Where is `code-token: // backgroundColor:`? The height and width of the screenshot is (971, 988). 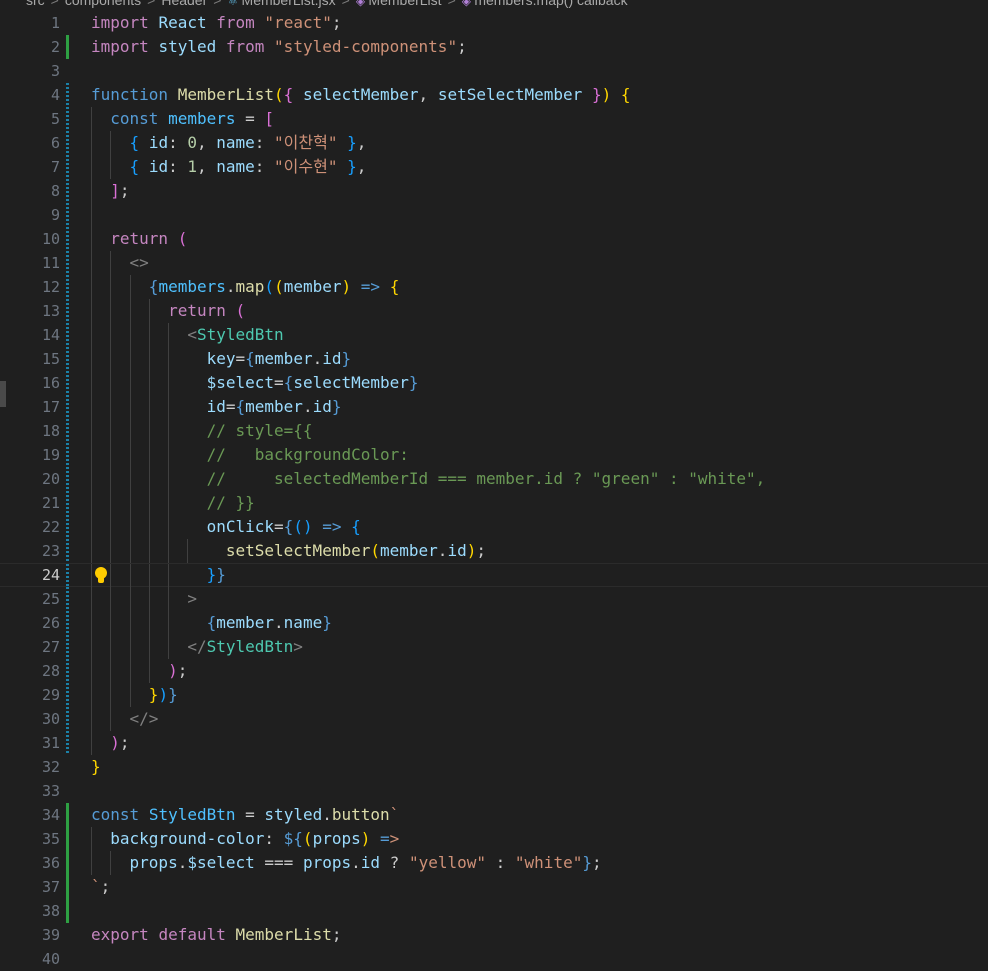
code-token: // backgroundColor: is located at coordinates (307, 454).